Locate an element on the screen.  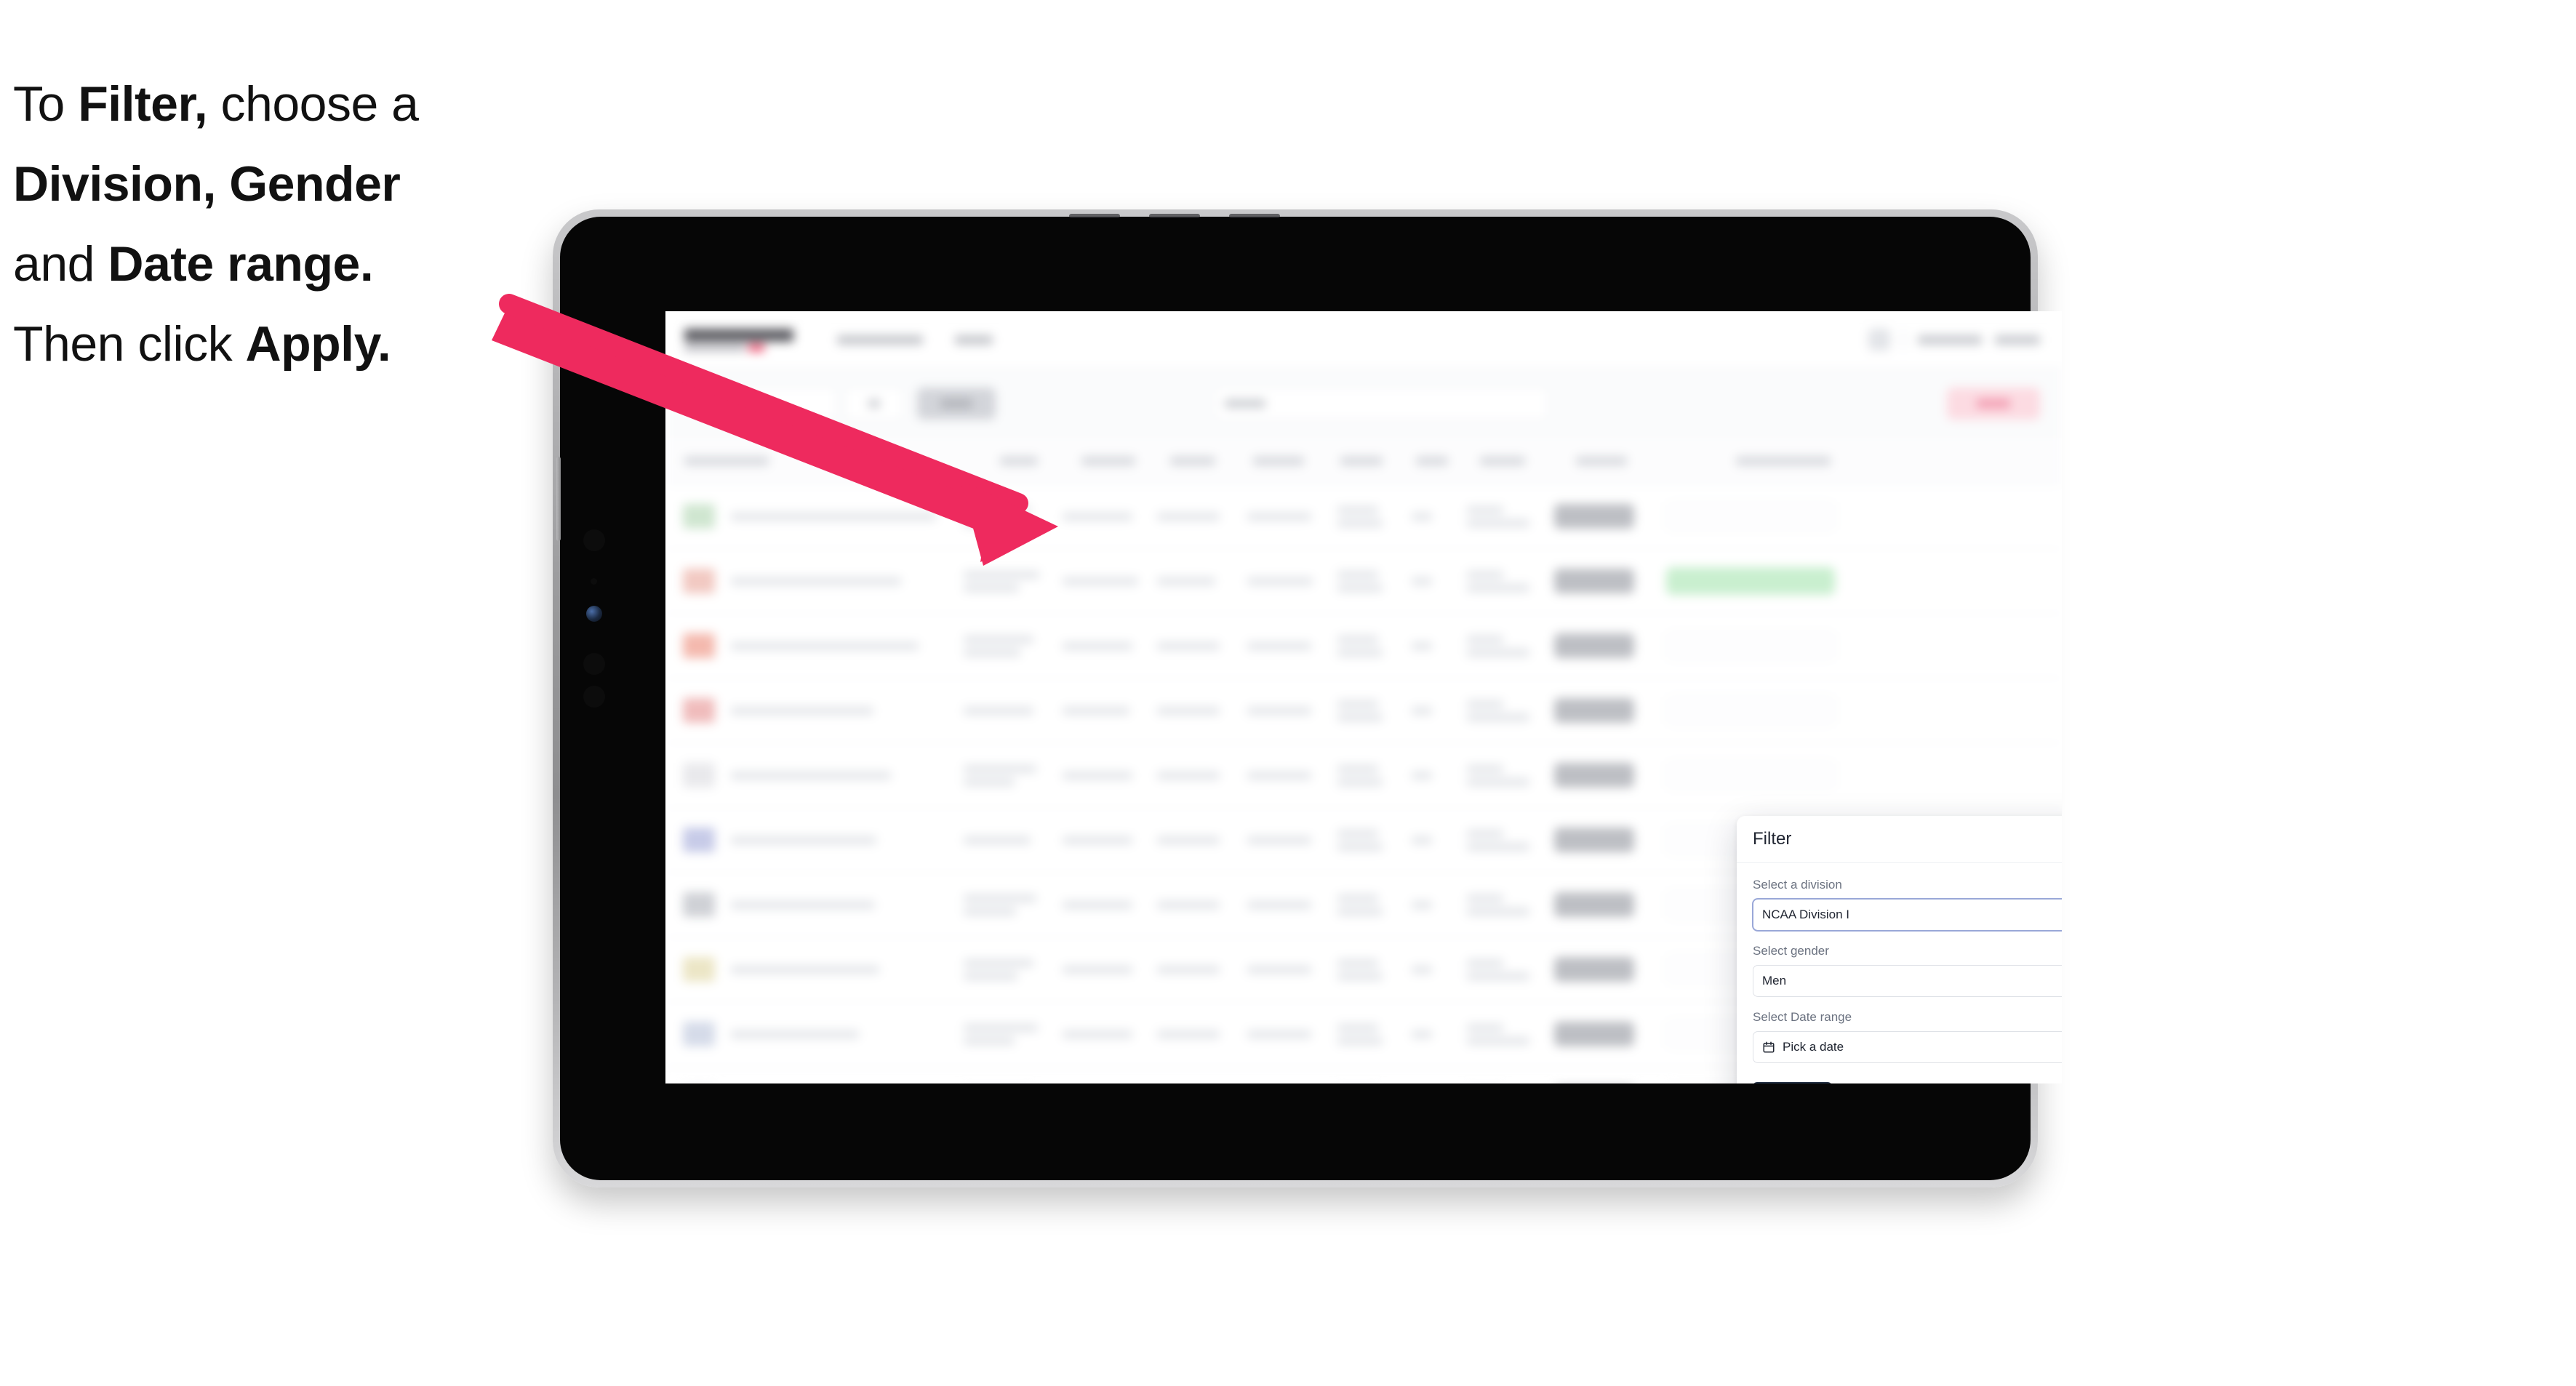
caption-text: and is located at coordinates (60, 264).